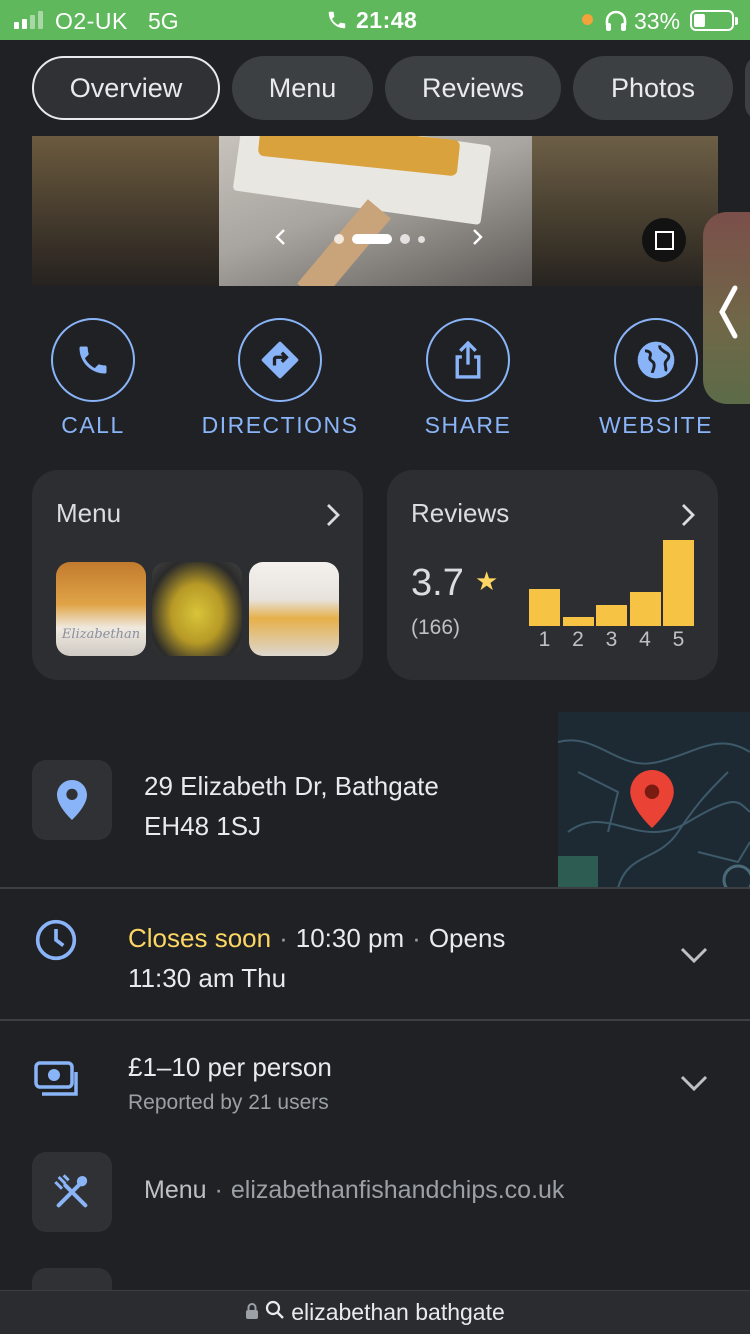 The width and height of the screenshot is (750, 1334). What do you see at coordinates (316, 958) in the screenshot?
I see `hours-text: Closes soon · 10:30 pm · Opens 11:30 am Thu` at bounding box center [316, 958].